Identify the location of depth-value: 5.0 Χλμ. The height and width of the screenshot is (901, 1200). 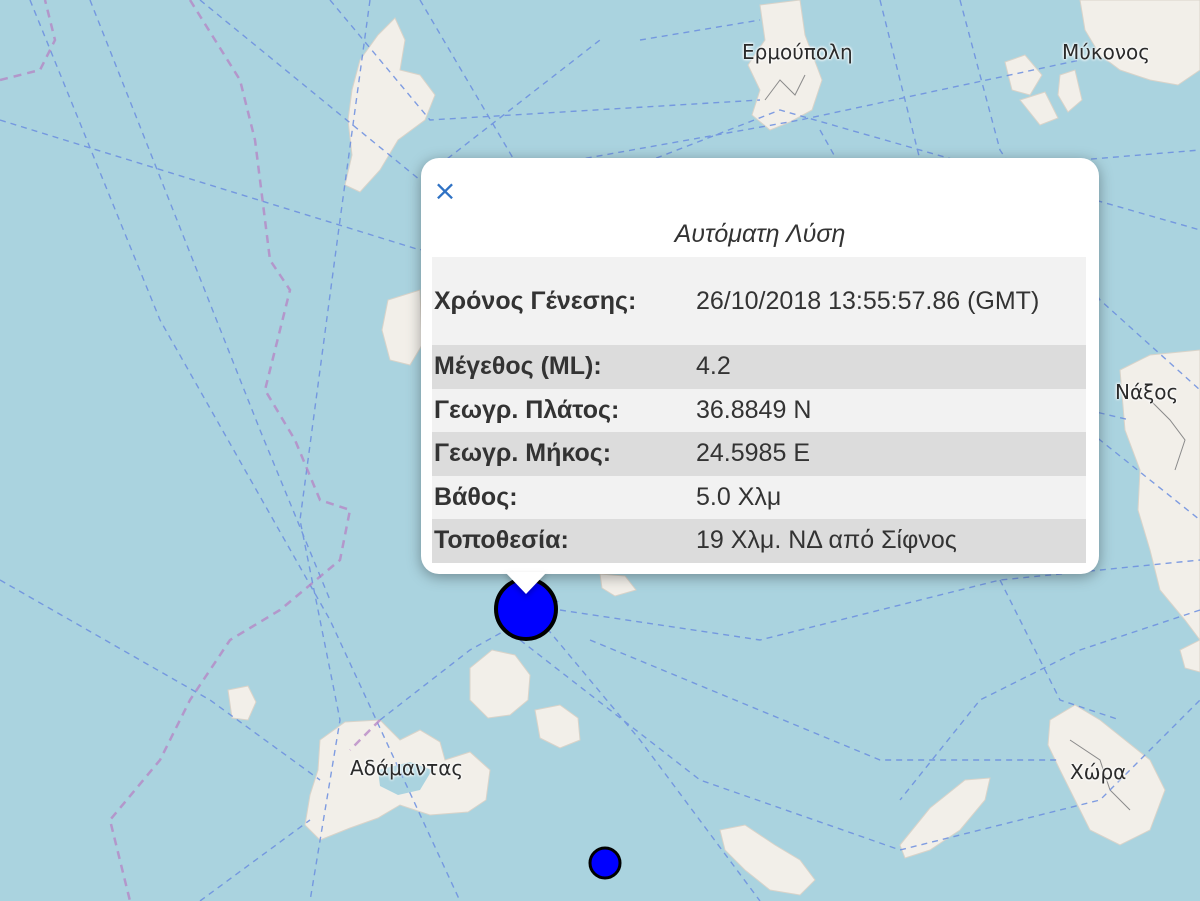
(739, 496).